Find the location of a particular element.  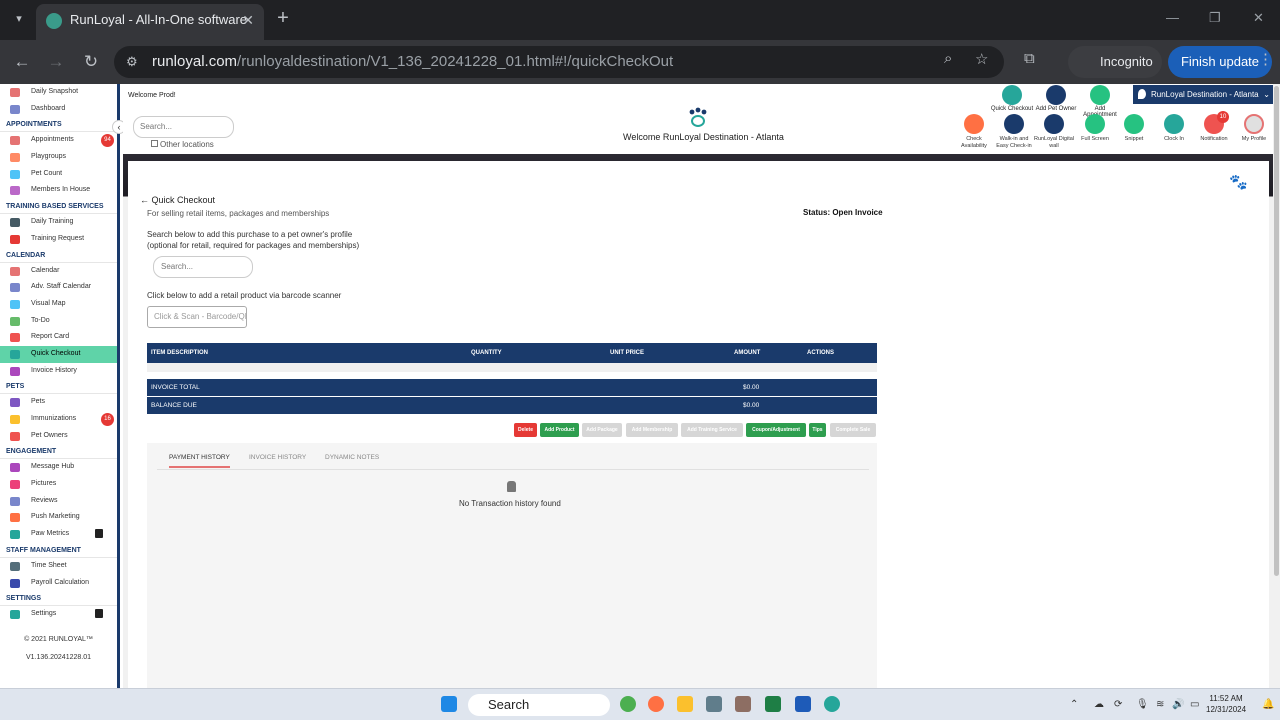

sidebar-item-dashboard: Dashboard is located at coordinates (58, 109).